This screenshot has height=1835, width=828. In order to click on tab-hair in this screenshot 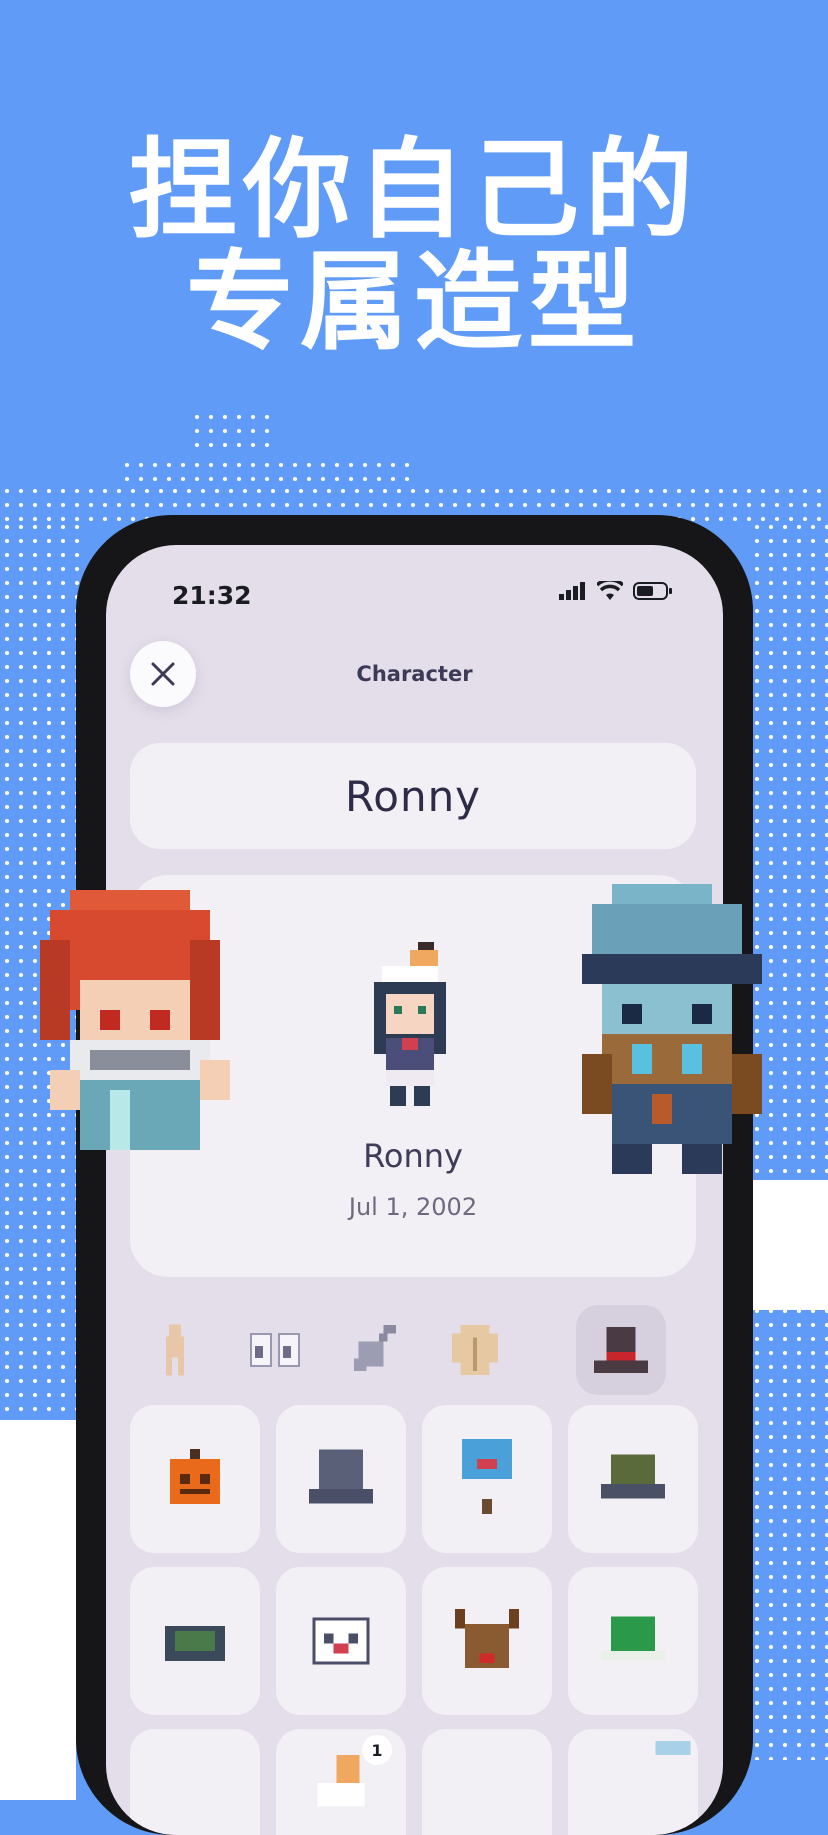, I will do `click(375, 1350)`.